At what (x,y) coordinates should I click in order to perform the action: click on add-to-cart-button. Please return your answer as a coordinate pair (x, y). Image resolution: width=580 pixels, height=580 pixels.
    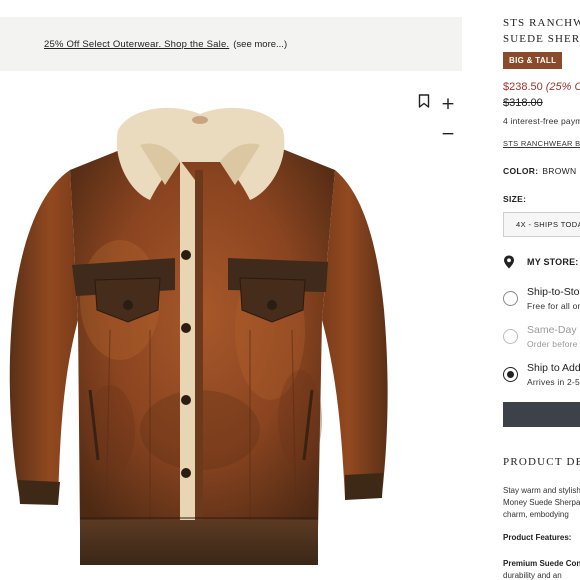
    Looking at the image, I should click on (541, 414).